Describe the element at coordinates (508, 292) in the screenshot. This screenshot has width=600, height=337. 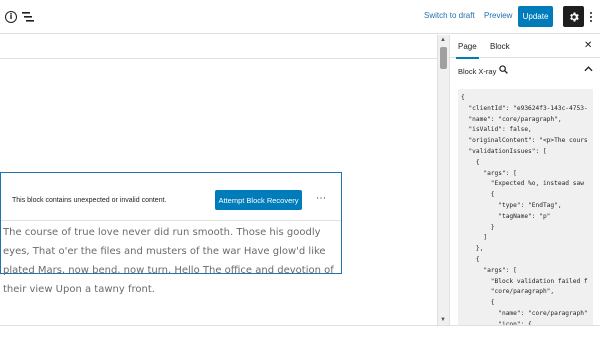
I see `code-line: "core/paragraph",` at that location.